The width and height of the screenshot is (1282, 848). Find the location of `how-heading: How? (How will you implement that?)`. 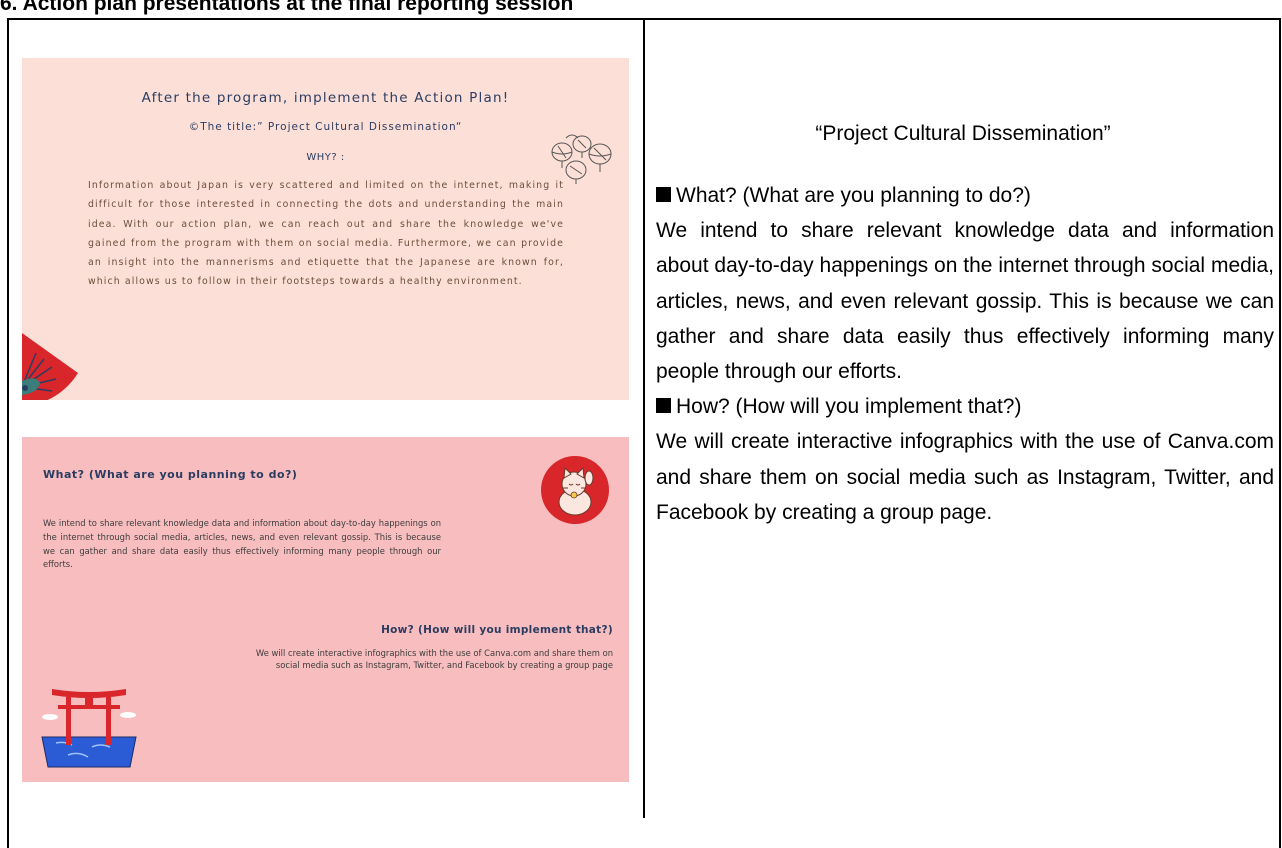

how-heading: How? (How will you implement that?) is located at coordinates (849, 407).